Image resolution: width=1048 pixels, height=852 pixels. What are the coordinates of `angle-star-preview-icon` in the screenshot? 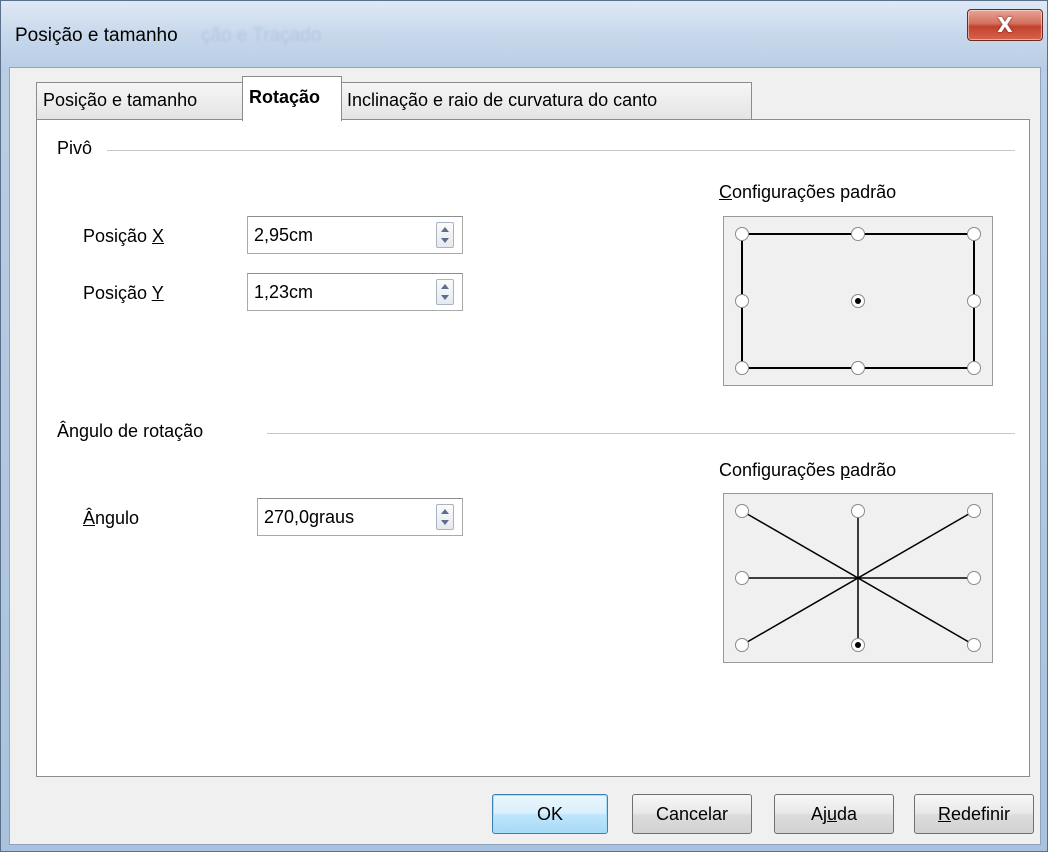 It's located at (858, 578).